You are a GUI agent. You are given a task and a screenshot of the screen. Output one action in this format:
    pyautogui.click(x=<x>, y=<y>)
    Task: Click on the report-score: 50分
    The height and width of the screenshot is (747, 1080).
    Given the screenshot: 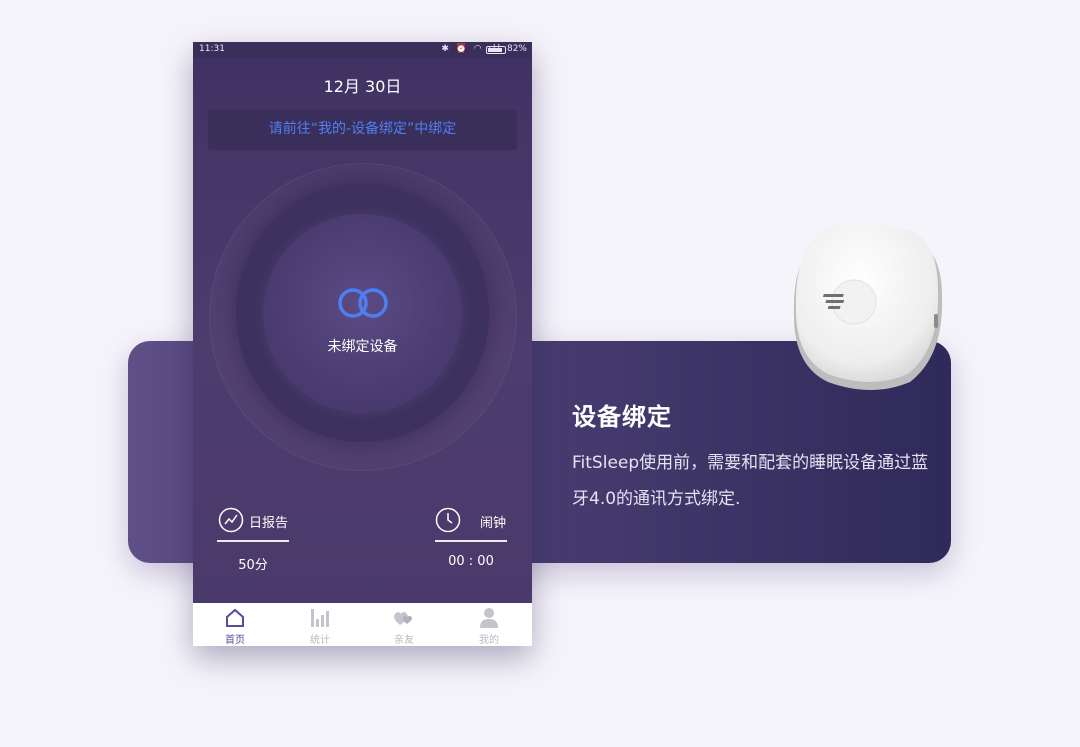 What is the action you would take?
    pyautogui.click(x=253, y=565)
    